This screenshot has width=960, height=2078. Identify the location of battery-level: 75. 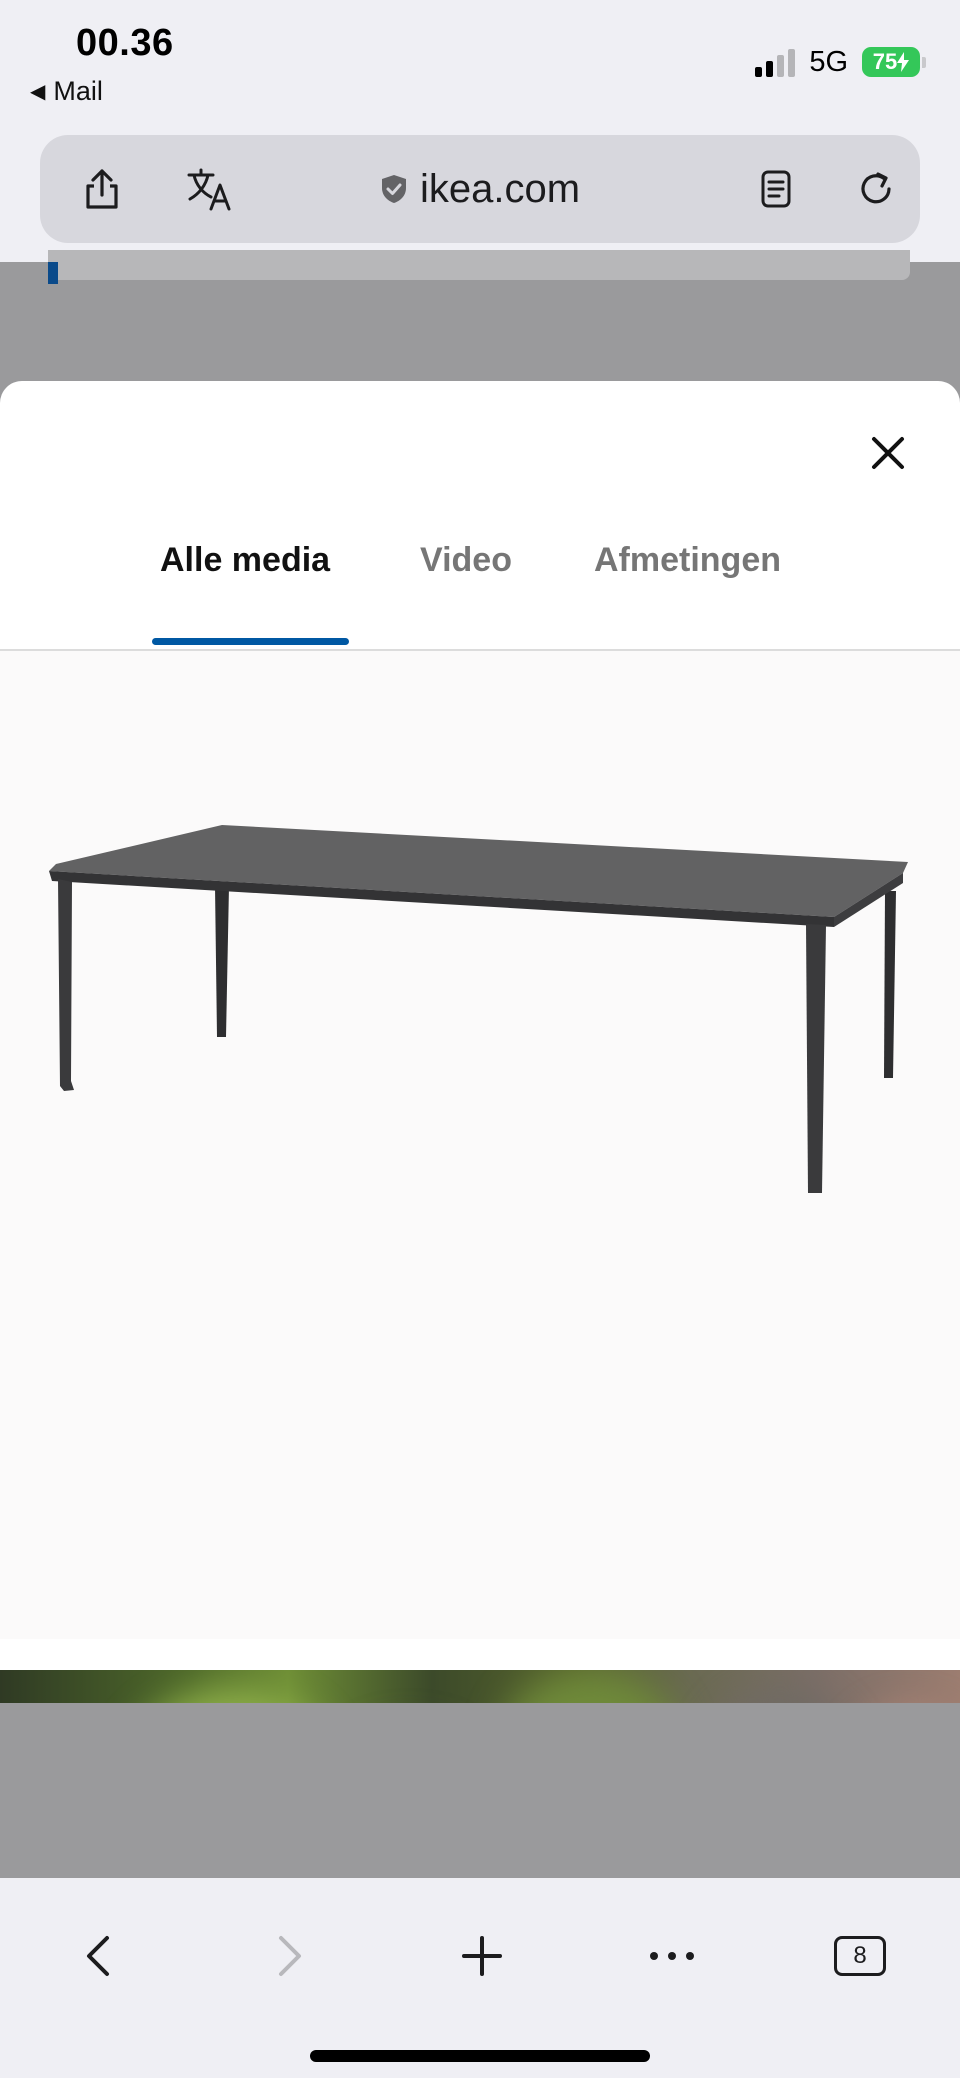
(885, 61).